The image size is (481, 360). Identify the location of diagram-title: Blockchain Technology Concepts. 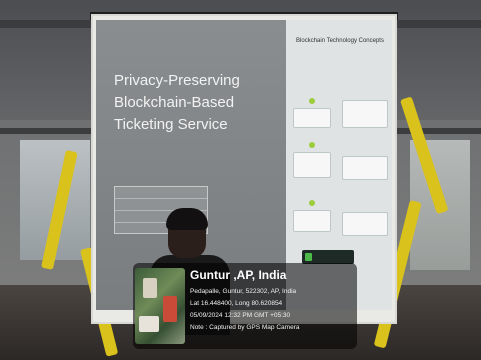
(340, 41).